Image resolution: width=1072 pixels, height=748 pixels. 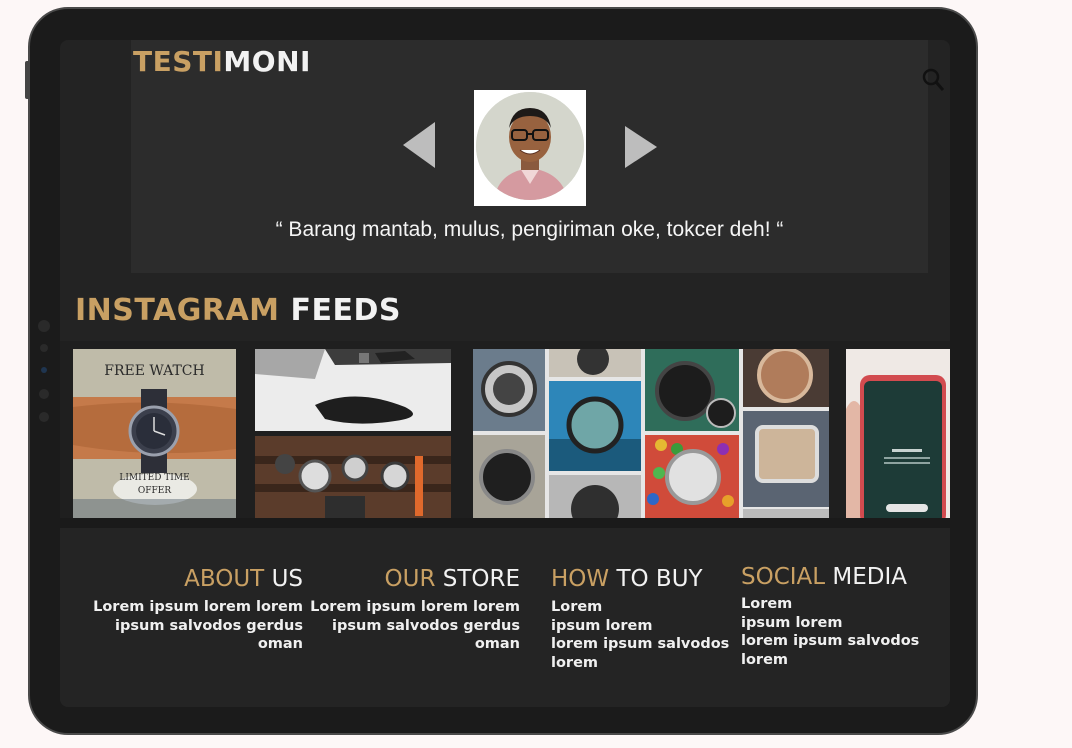 I want to click on prev-testimonial-button, so click(x=419, y=145).